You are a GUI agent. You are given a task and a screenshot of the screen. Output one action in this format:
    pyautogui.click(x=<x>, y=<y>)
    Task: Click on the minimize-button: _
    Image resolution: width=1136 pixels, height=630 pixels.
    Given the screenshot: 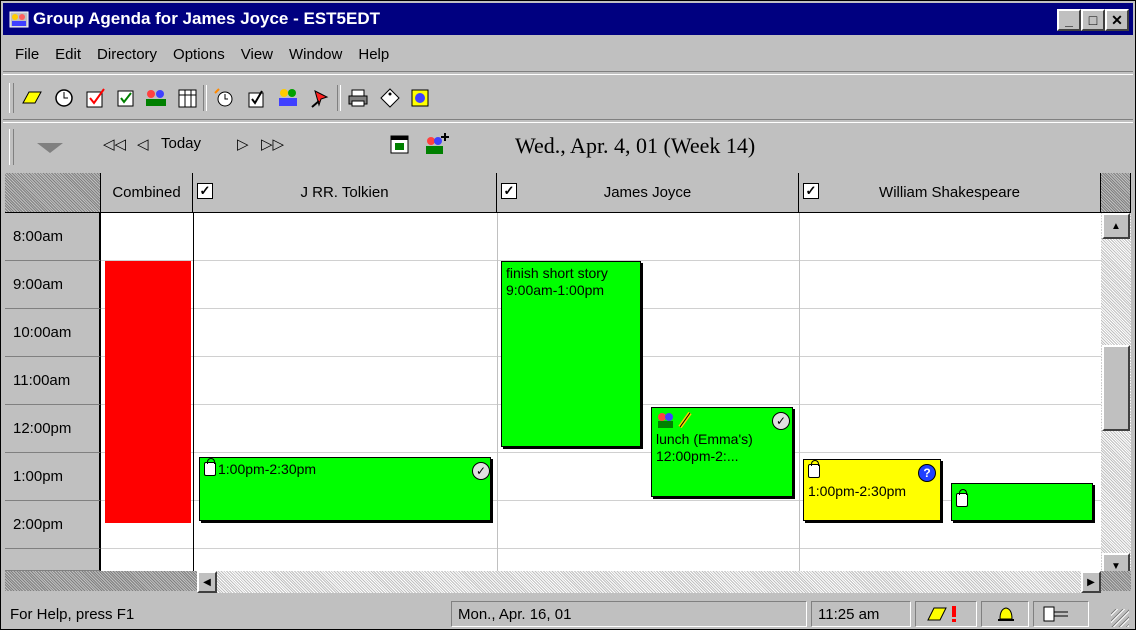 What is the action you would take?
    pyautogui.click(x=1069, y=20)
    